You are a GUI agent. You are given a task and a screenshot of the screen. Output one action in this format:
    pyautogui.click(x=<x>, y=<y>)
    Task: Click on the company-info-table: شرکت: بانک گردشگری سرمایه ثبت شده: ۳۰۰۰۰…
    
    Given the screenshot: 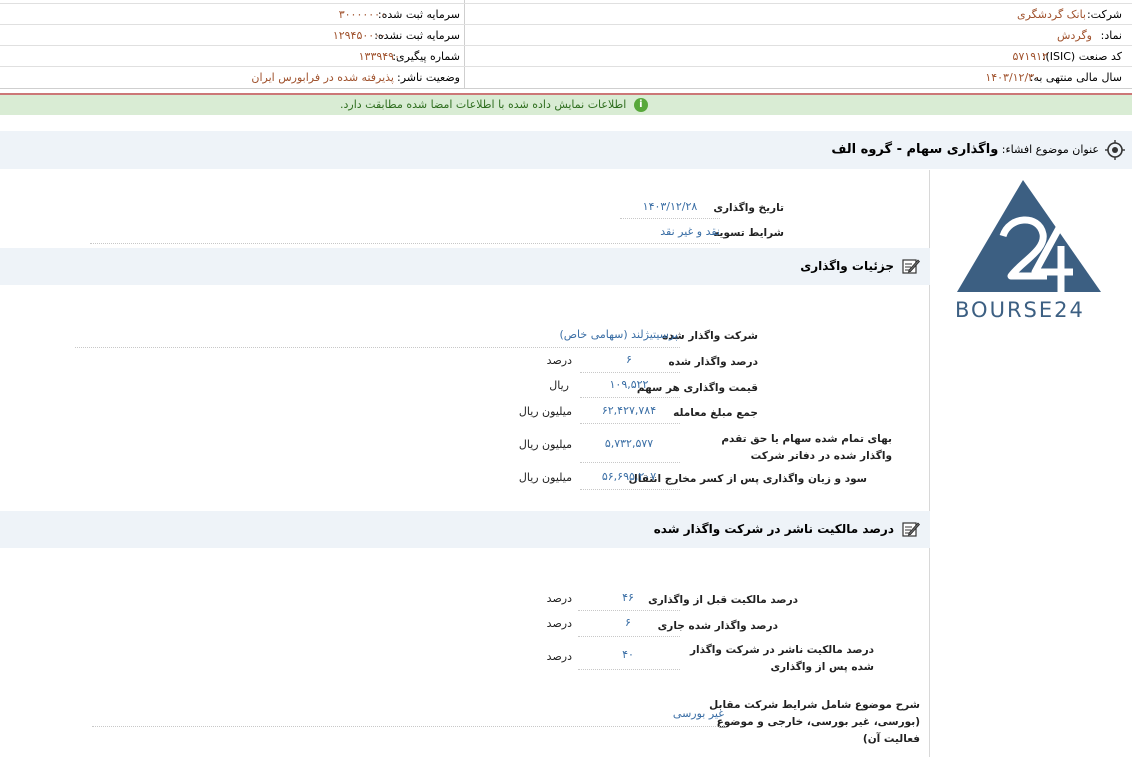 What is the action you would take?
    pyautogui.click(x=566, y=44)
    